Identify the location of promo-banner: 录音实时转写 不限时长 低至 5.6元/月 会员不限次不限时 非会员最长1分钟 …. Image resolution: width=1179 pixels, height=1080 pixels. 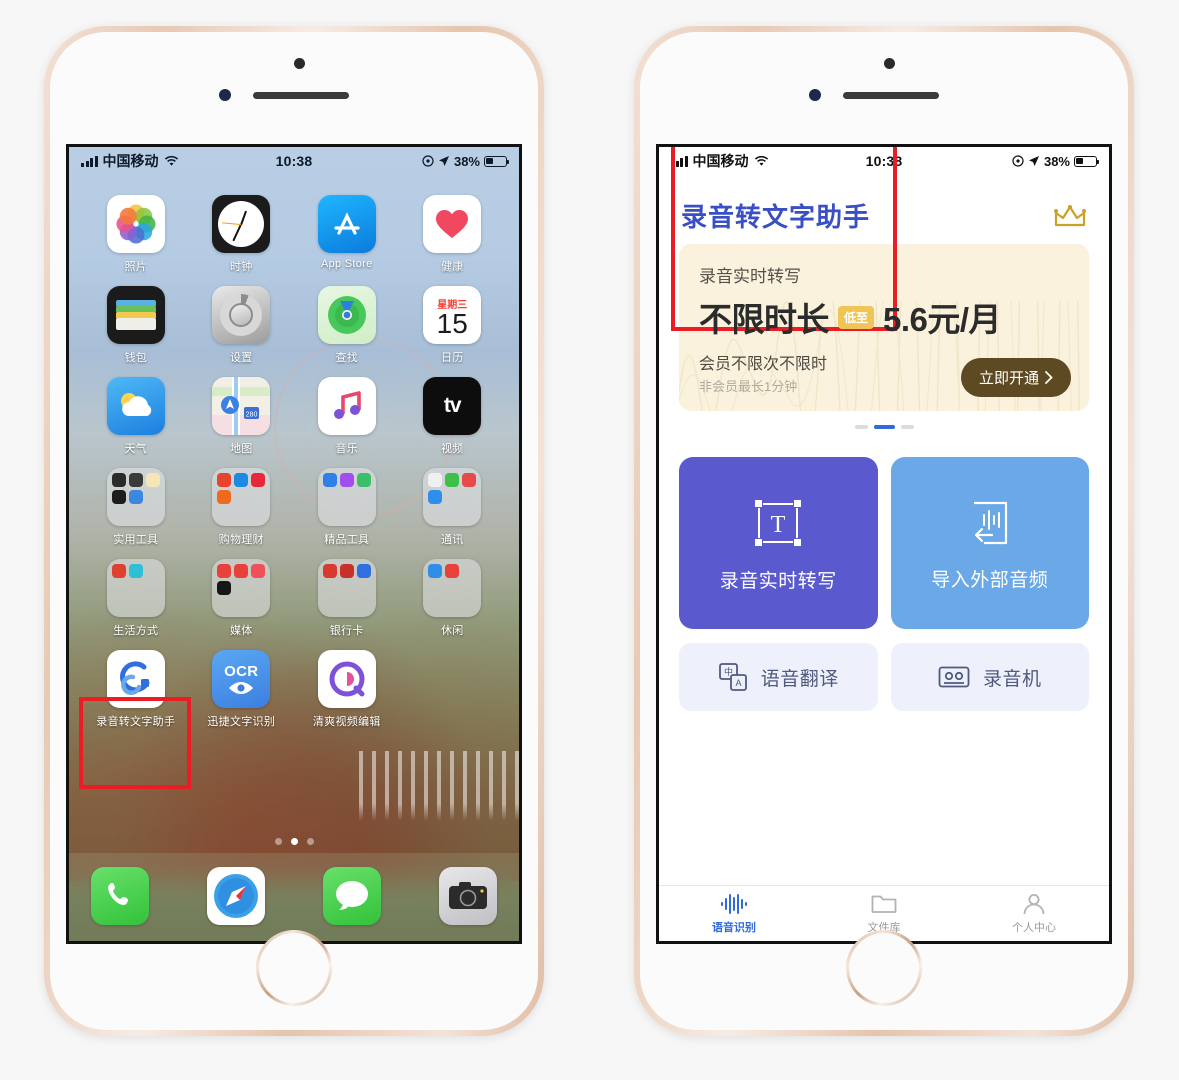
(884, 327).